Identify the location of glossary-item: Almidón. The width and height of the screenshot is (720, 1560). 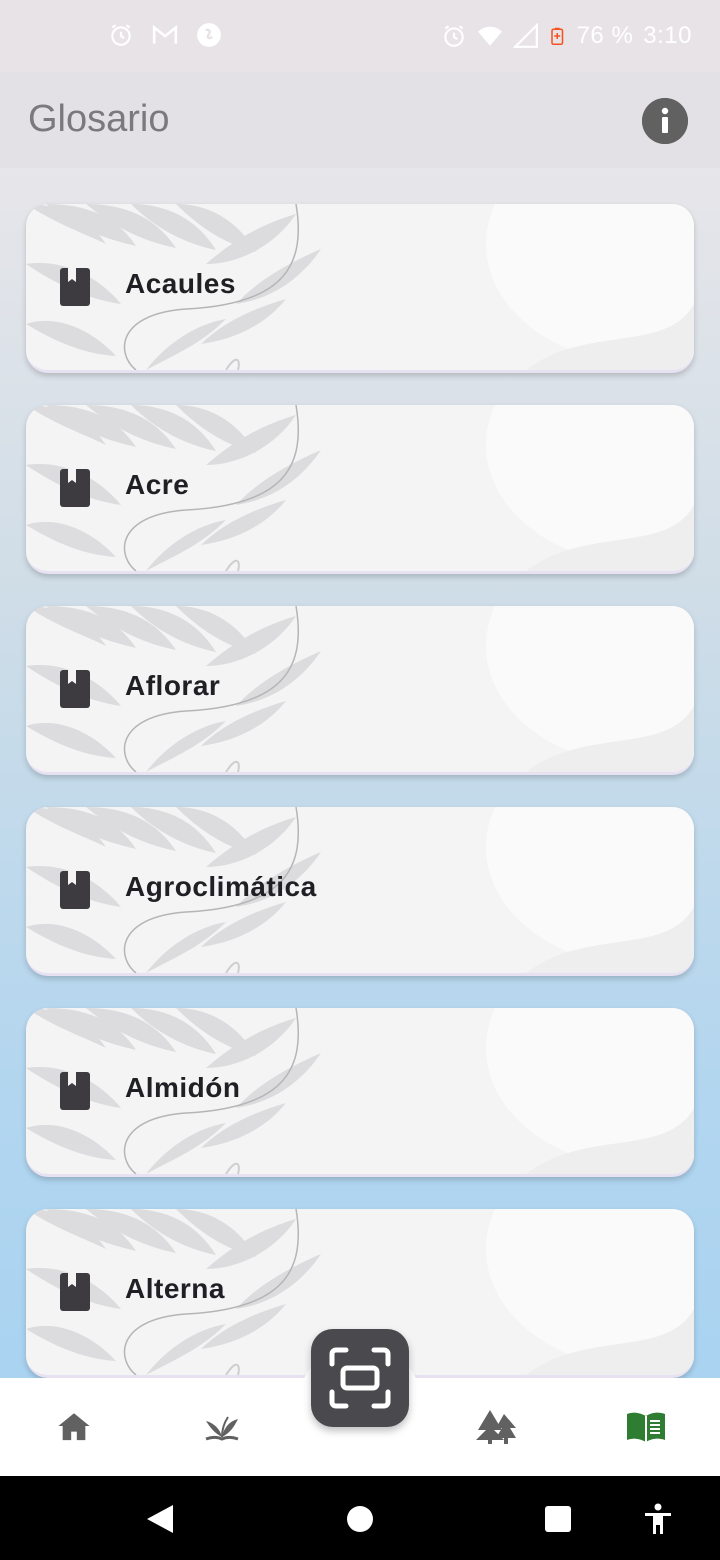
(360, 1092).